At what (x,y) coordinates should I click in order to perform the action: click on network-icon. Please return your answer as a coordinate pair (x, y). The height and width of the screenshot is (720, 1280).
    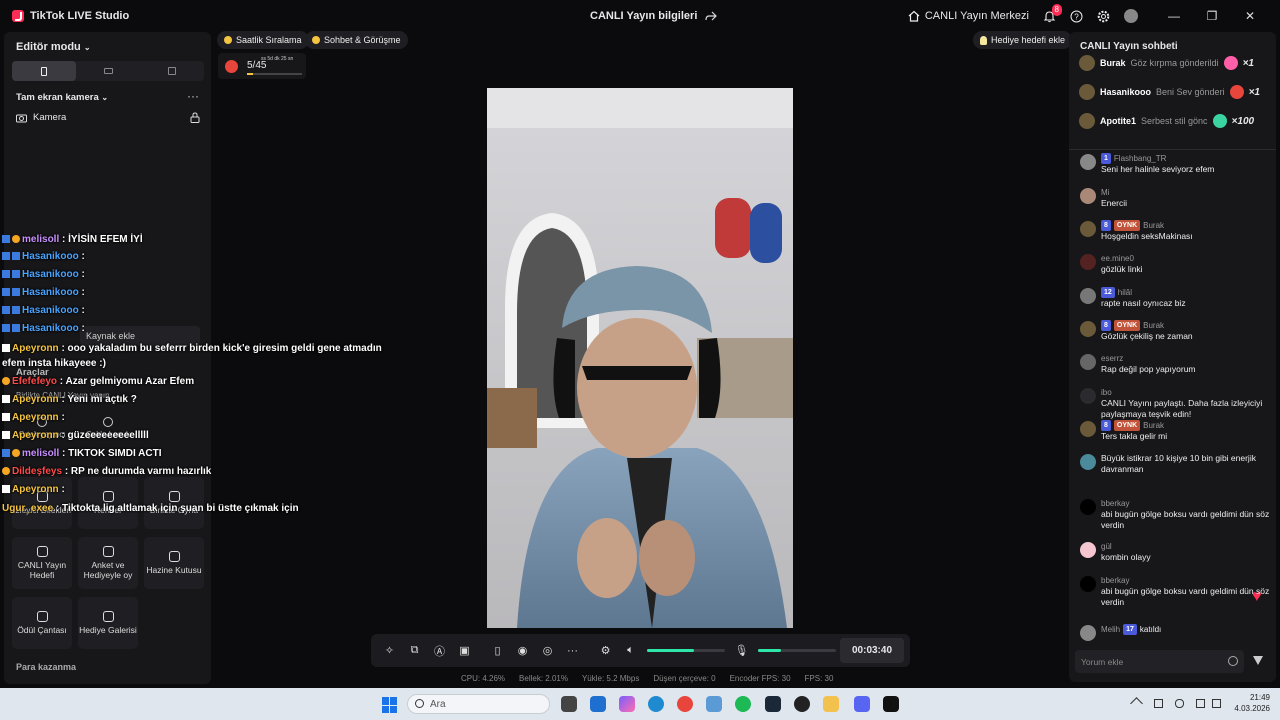
    Looking at the image, I should click on (1158, 703).